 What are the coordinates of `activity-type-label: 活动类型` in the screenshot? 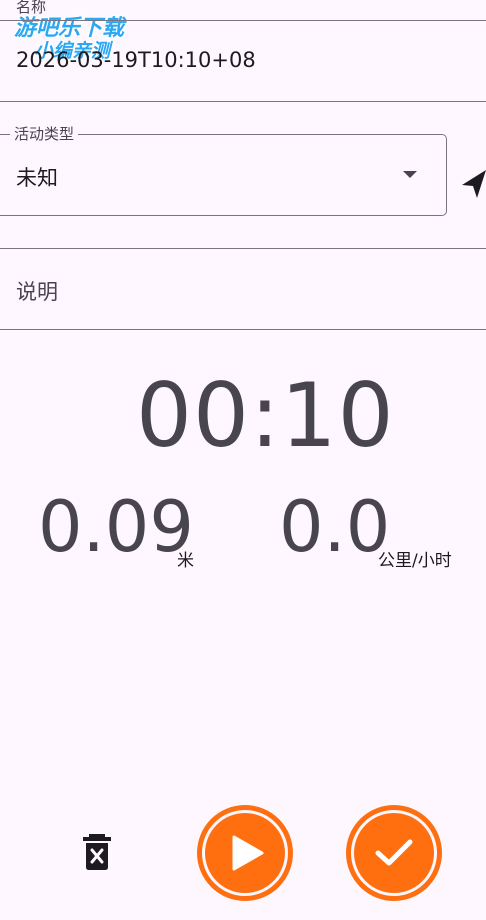 It's located at (44, 134).